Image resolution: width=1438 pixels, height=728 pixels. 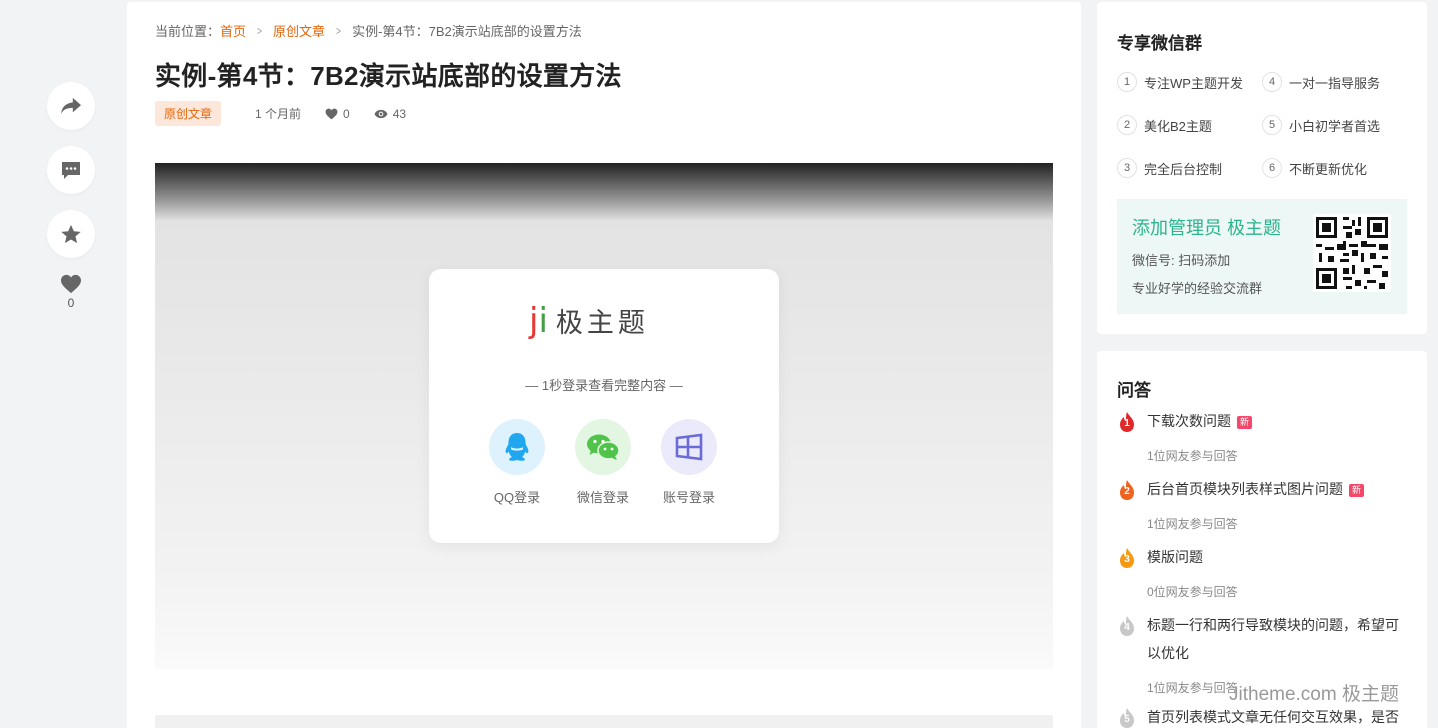 What do you see at coordinates (1207, 228) in the screenshot?
I see `promo-title: 添加管理员 极主题` at bounding box center [1207, 228].